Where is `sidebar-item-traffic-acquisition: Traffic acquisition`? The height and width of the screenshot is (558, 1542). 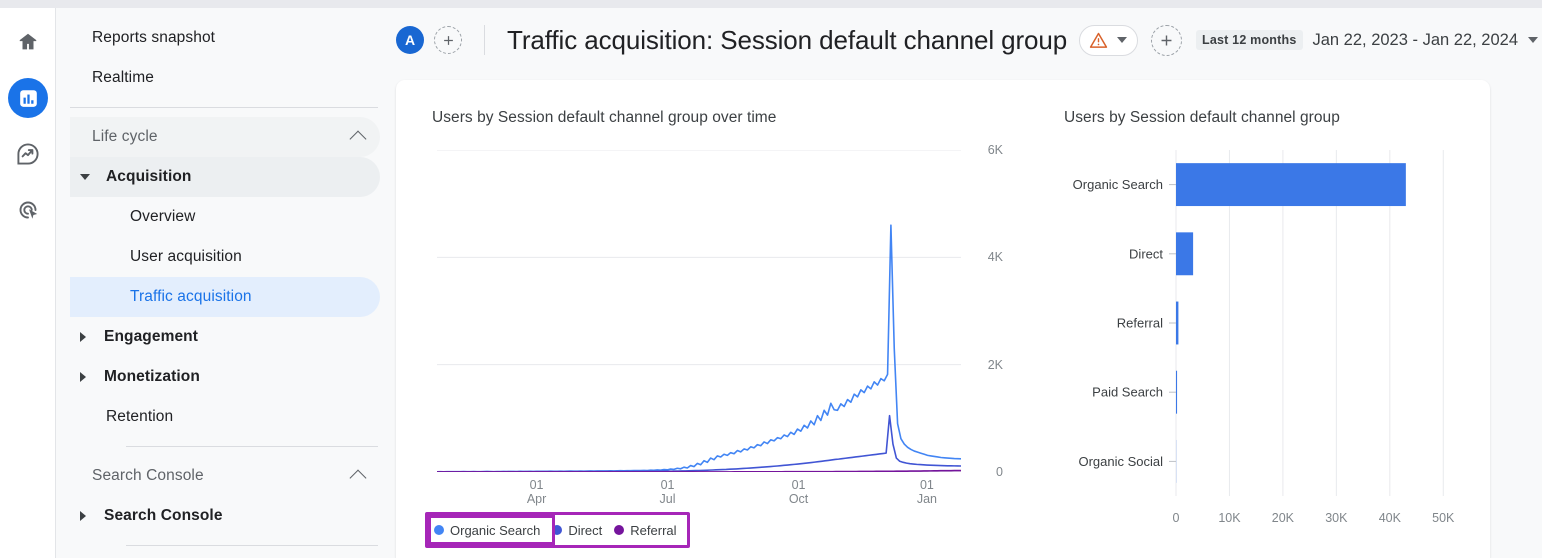
sidebar-item-traffic-acquisition: Traffic acquisition is located at coordinates (225, 297).